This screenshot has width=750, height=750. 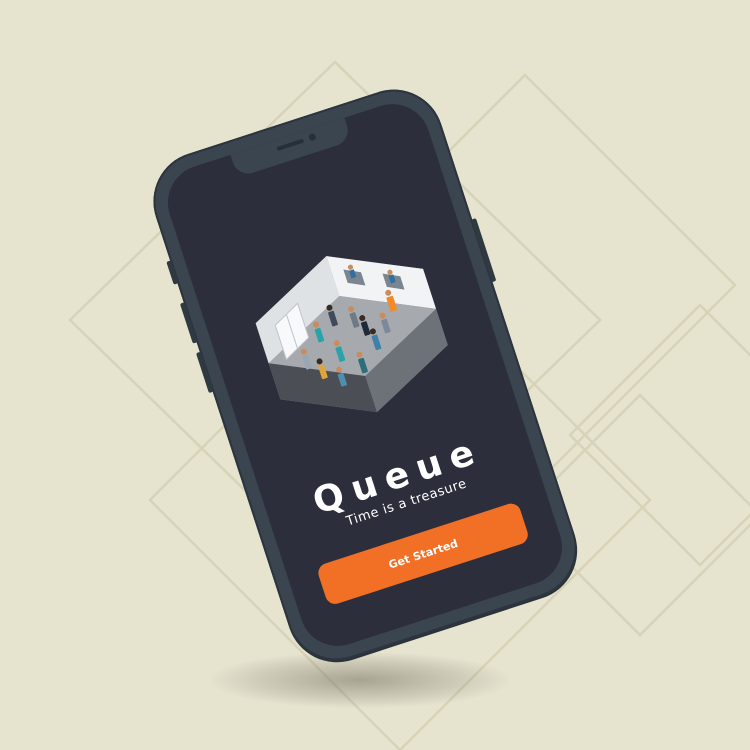 What do you see at coordinates (290, 145) in the screenshot?
I see `speaker` at bounding box center [290, 145].